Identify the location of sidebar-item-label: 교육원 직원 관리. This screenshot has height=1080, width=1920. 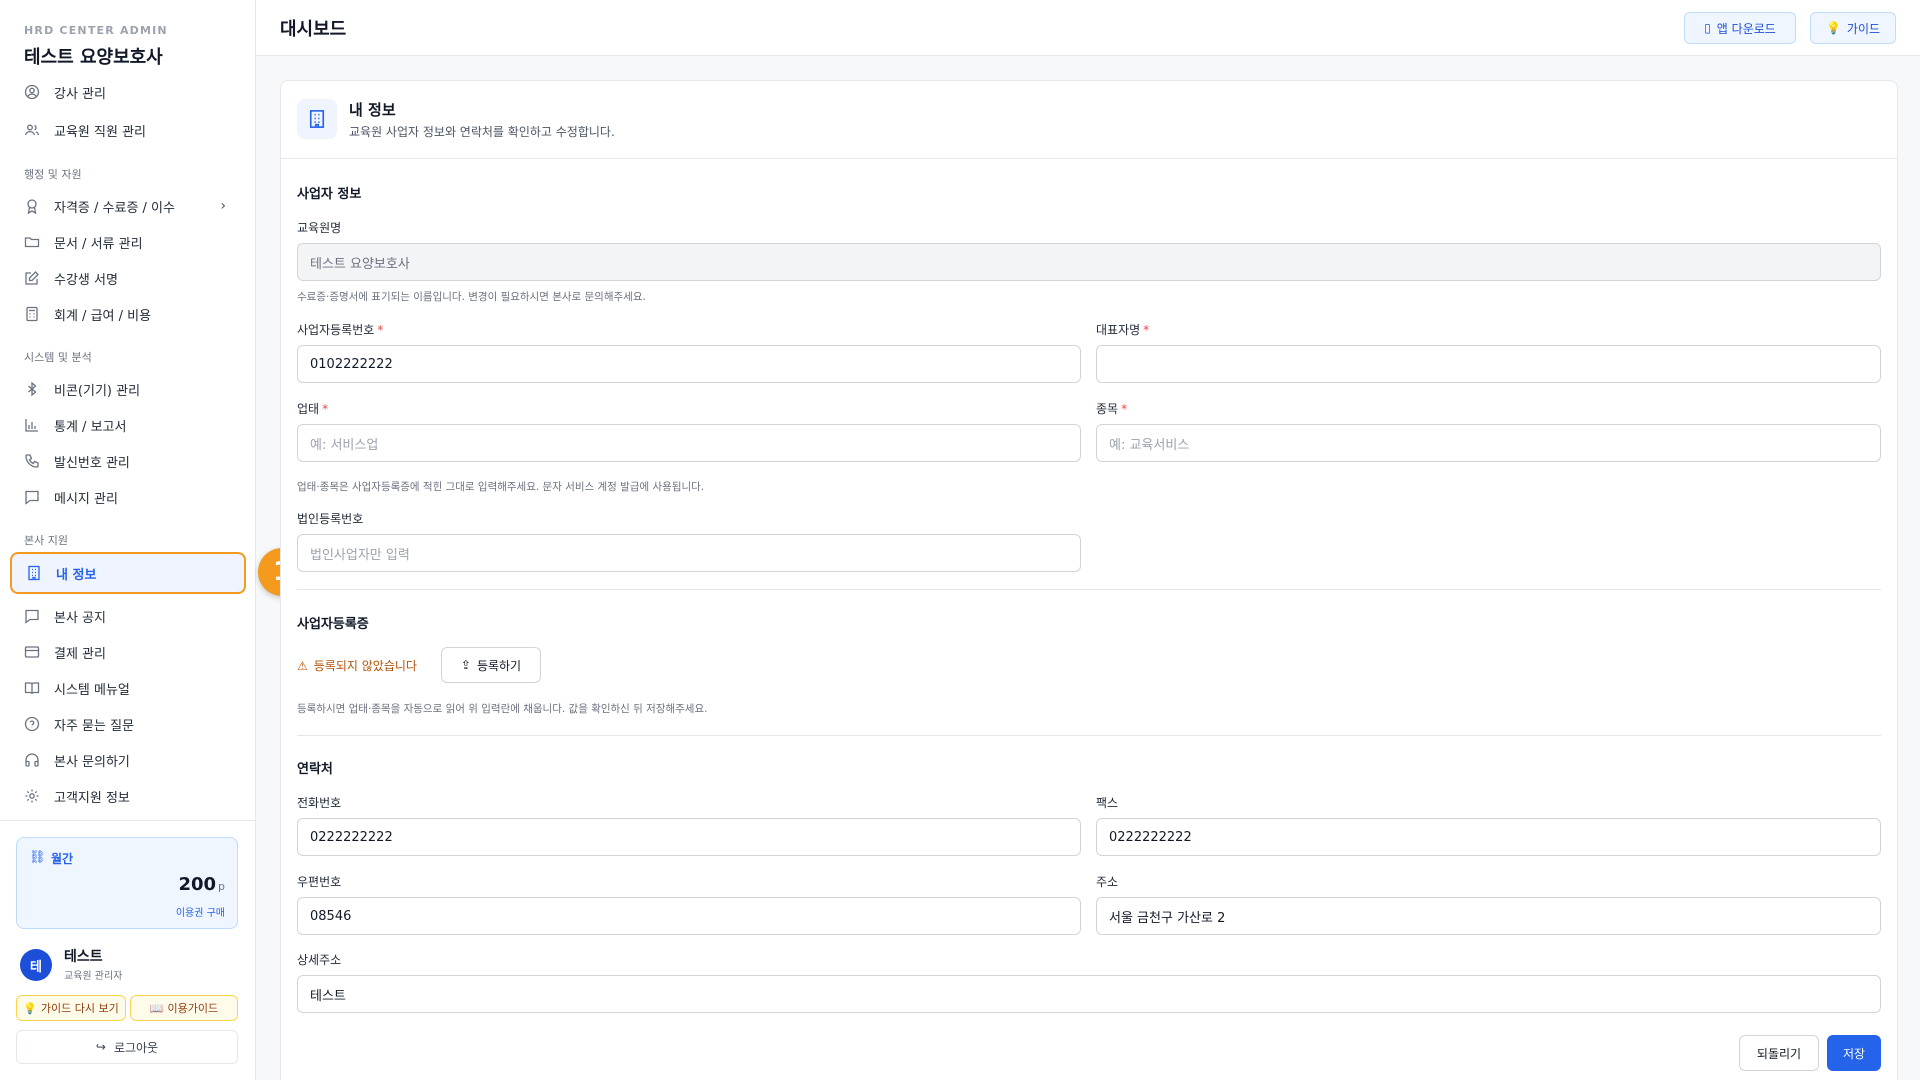
(100, 132).